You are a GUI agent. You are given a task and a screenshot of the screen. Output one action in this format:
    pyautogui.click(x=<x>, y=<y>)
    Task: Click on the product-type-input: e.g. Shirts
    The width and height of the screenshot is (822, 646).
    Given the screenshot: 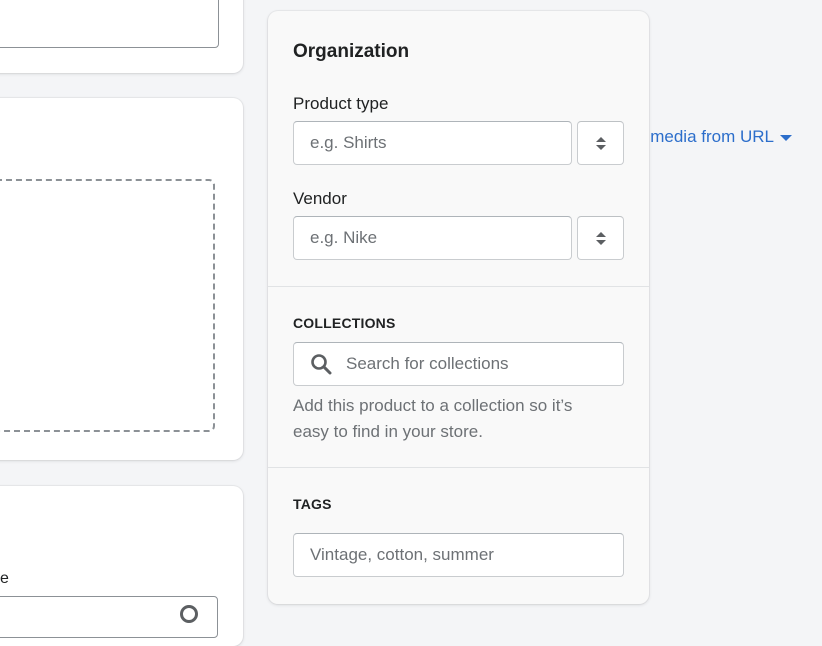 What is the action you would take?
    pyautogui.click(x=432, y=143)
    